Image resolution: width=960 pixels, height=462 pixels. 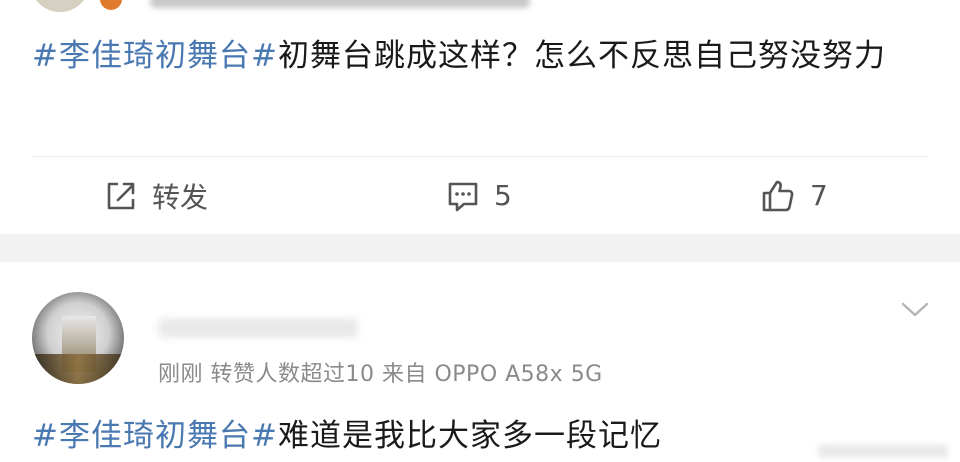 What do you see at coordinates (340, 4) in the screenshot?
I see `previous-header-blur` at bounding box center [340, 4].